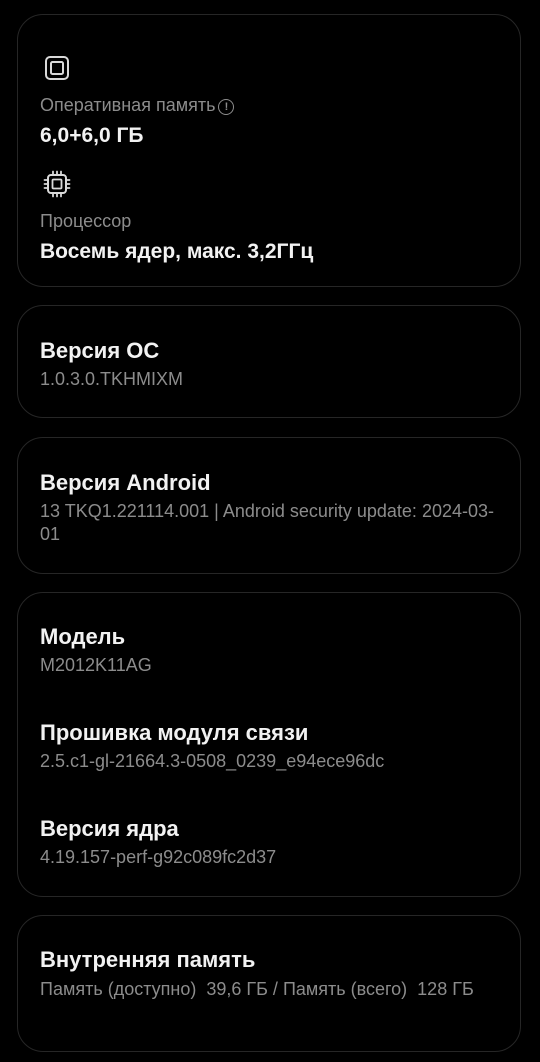 The height and width of the screenshot is (1062, 540). Describe the element at coordinates (158, 857) in the screenshot. I see `kernel-value: 4.19.157-perf-g92c089fc2d37` at that location.